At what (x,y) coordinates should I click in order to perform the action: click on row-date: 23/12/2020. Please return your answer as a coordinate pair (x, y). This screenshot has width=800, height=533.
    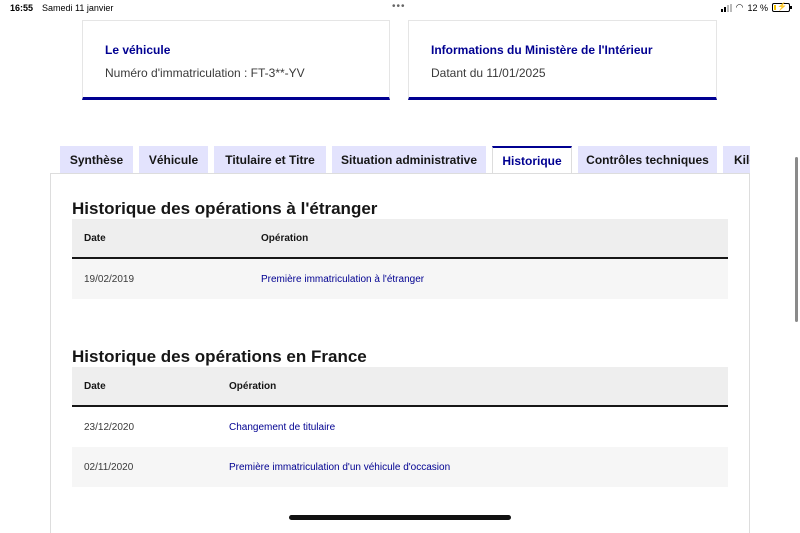
    Looking at the image, I should click on (109, 427).